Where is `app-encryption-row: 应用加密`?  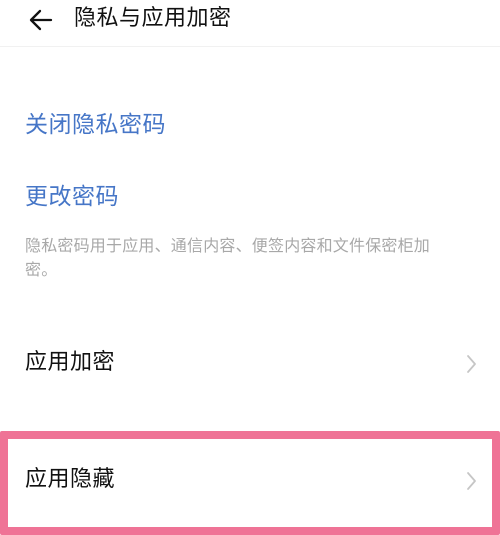 app-encryption-row: 应用加密 is located at coordinates (250, 365).